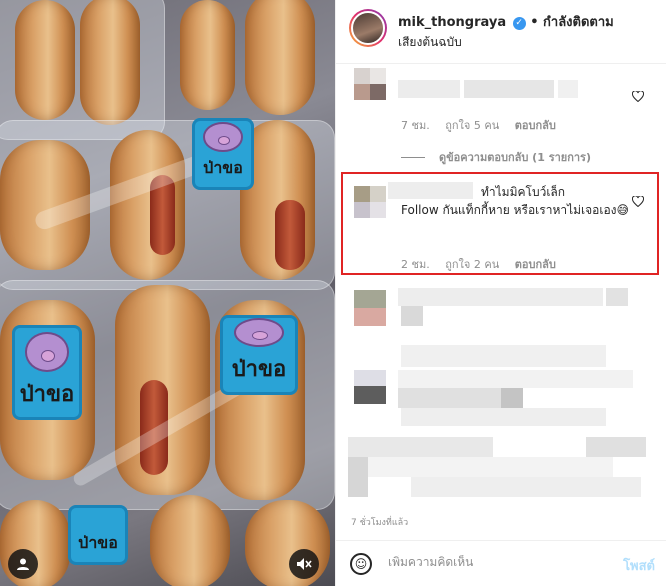  I want to click on user-tag-button, so click(23, 564).